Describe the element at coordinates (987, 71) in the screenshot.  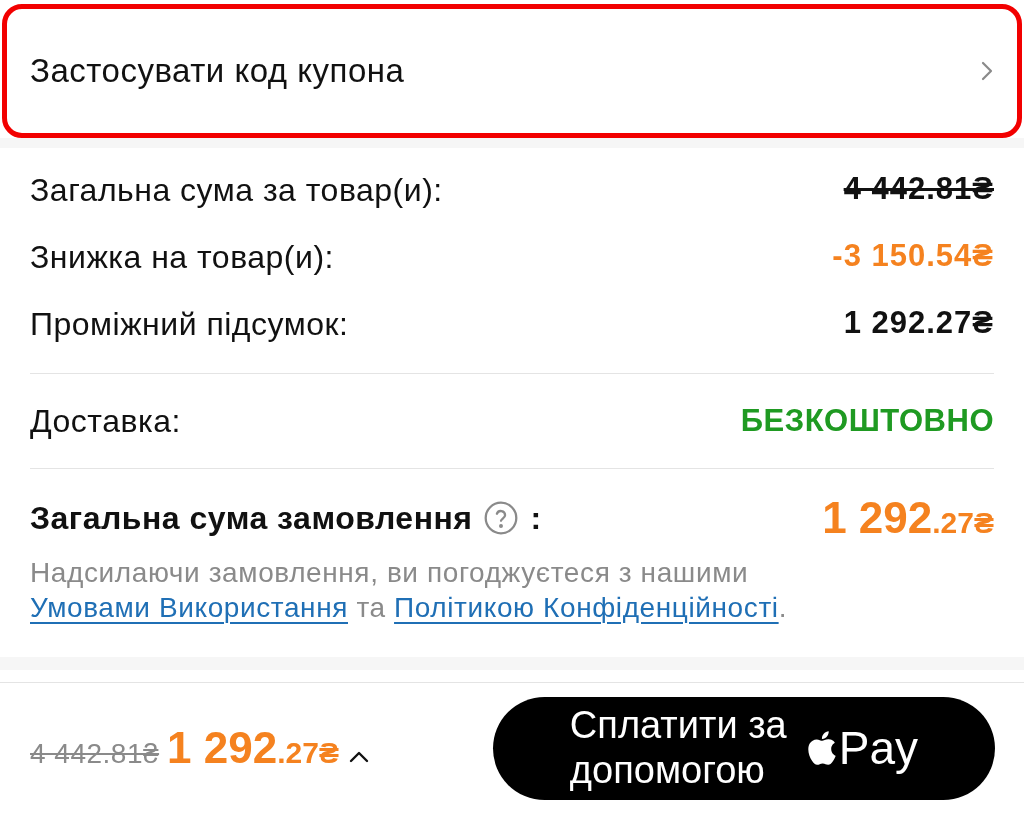
I see `chevron-right-icon` at that location.